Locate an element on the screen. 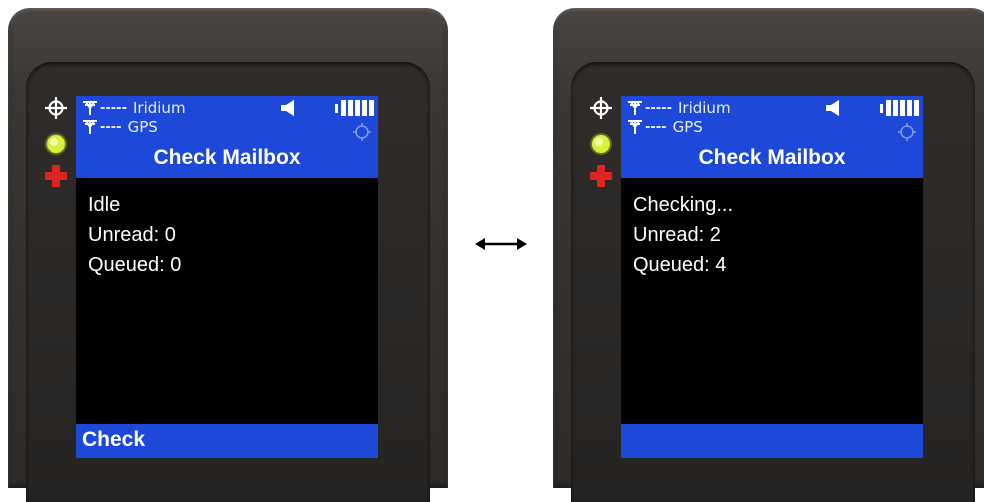 The image size is (984, 502). mailbox-status: Checking... Unread: 2 Queued: 4 is located at coordinates (683, 235).